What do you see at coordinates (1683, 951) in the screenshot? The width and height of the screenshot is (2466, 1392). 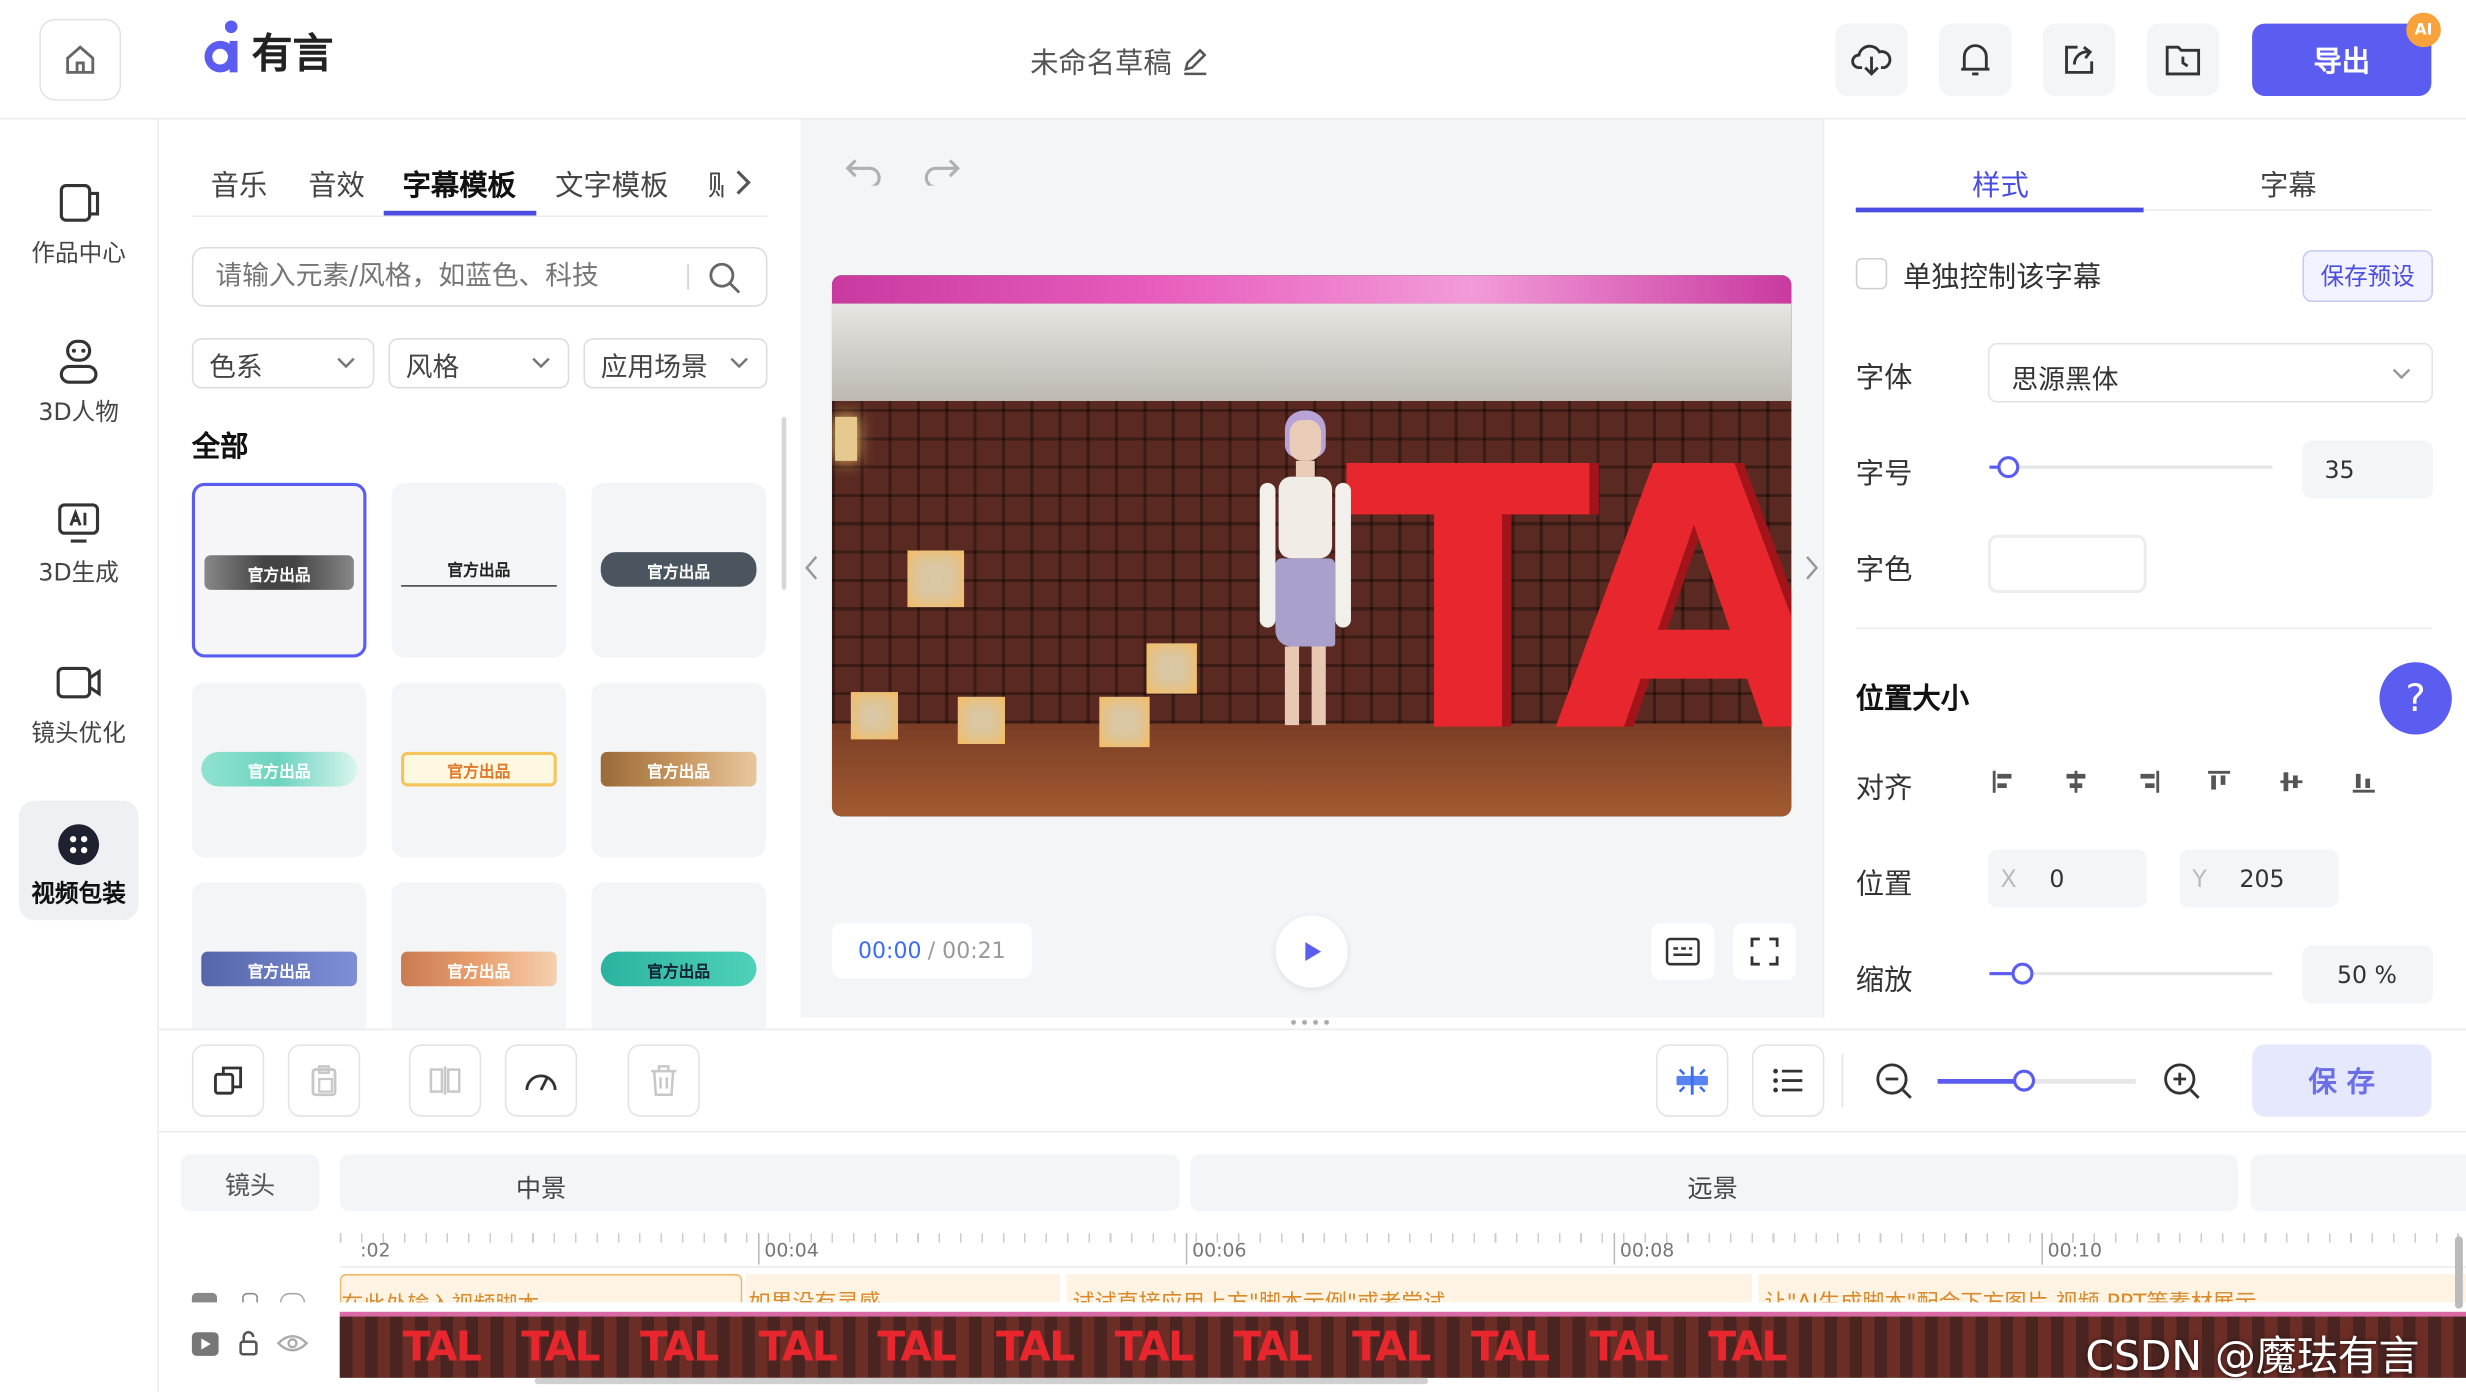 I see `subtitle-toggle-button` at bounding box center [1683, 951].